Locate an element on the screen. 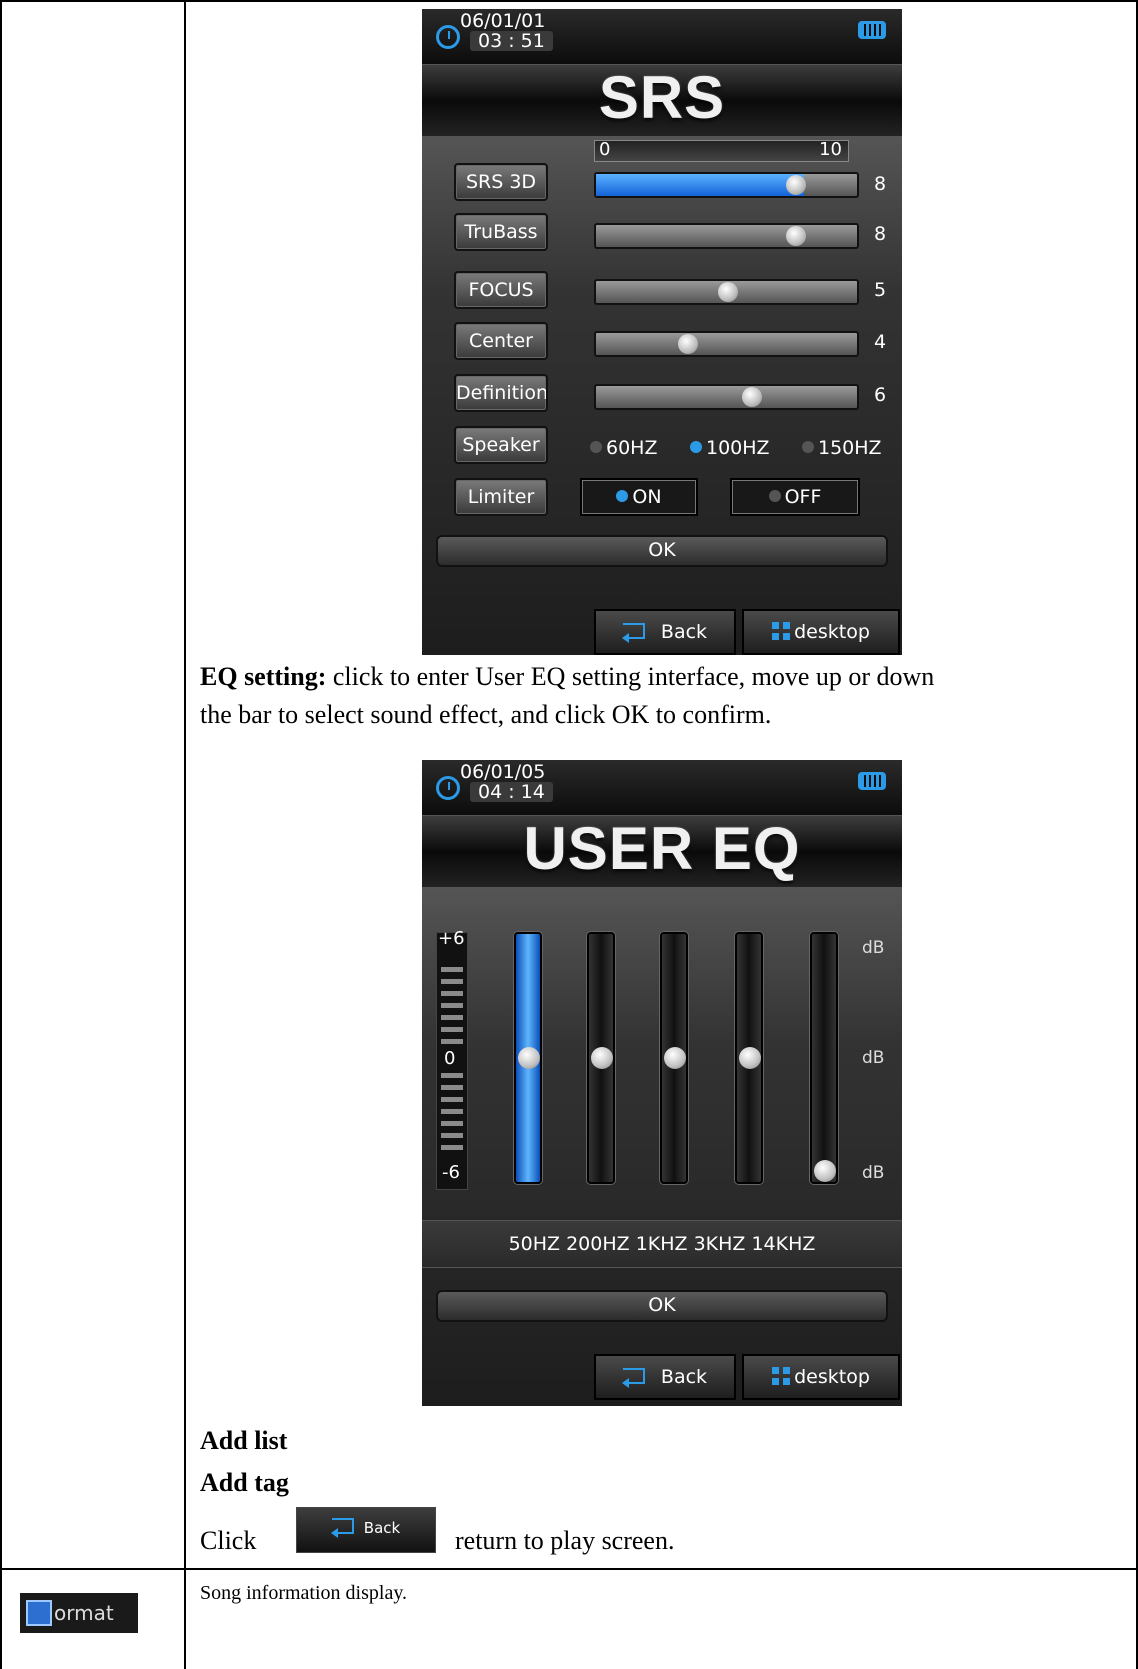 The image size is (1138, 1669). definition-slider is located at coordinates (726, 397).